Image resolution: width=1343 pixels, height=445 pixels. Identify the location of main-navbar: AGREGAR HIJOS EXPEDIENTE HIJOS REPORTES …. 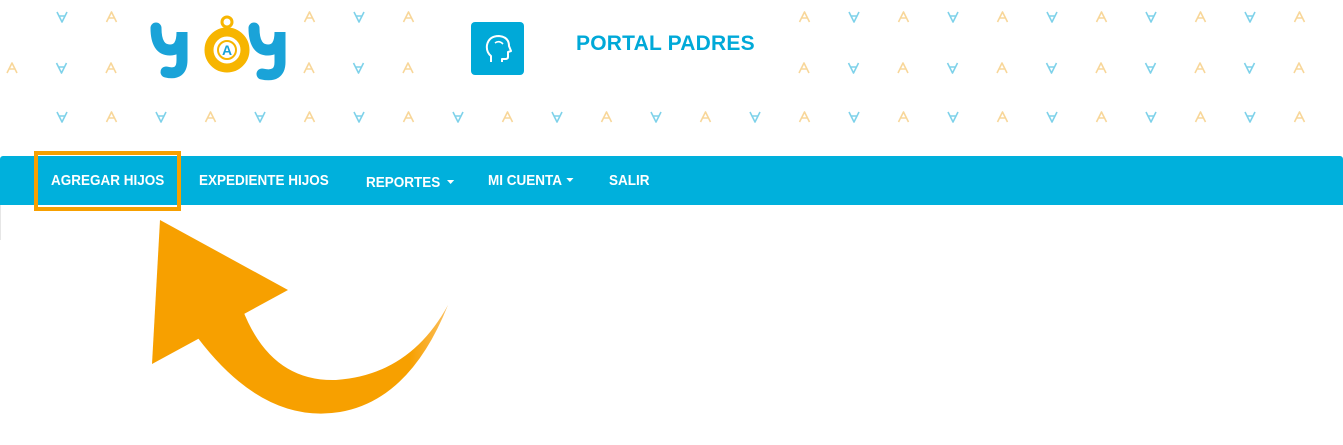
(671, 180).